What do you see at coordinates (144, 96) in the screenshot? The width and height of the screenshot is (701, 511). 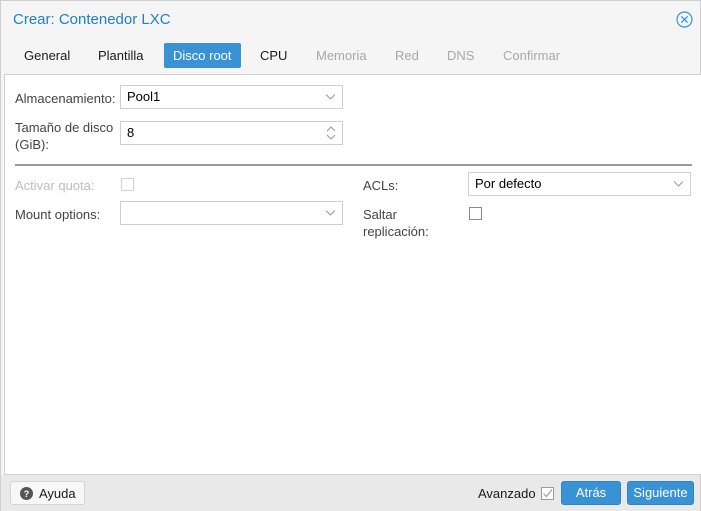 I see `storage-value: Pool1` at bounding box center [144, 96].